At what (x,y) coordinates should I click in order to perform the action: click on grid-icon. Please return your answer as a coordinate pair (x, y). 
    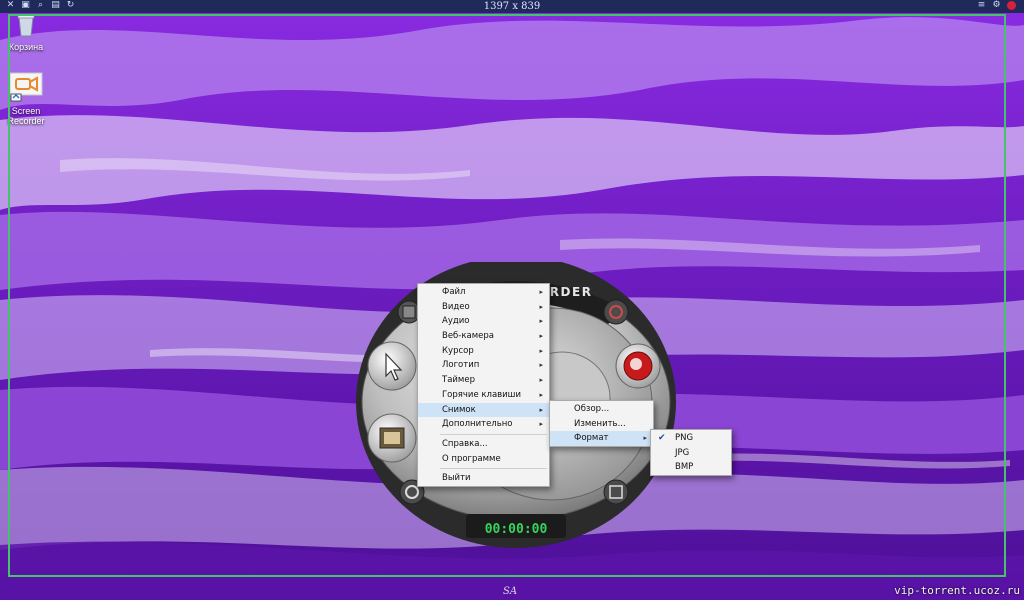
    Looking at the image, I should click on (409, 312).